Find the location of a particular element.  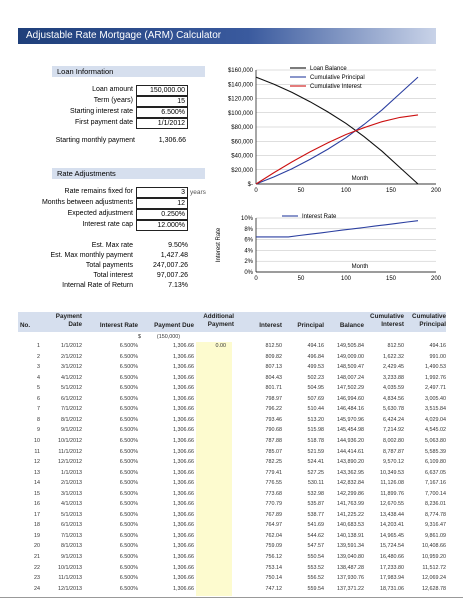

table-cell: 10/1/2012 is located at coordinates (70, 440).